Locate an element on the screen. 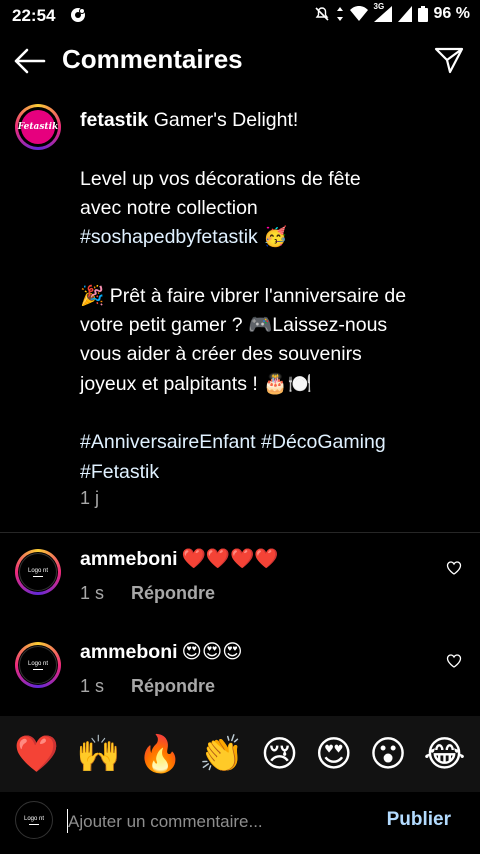 Image resolution: width=480 pixels, height=854 pixels. hashtag-link: #soshapedbyfetastik is located at coordinates (169, 237).